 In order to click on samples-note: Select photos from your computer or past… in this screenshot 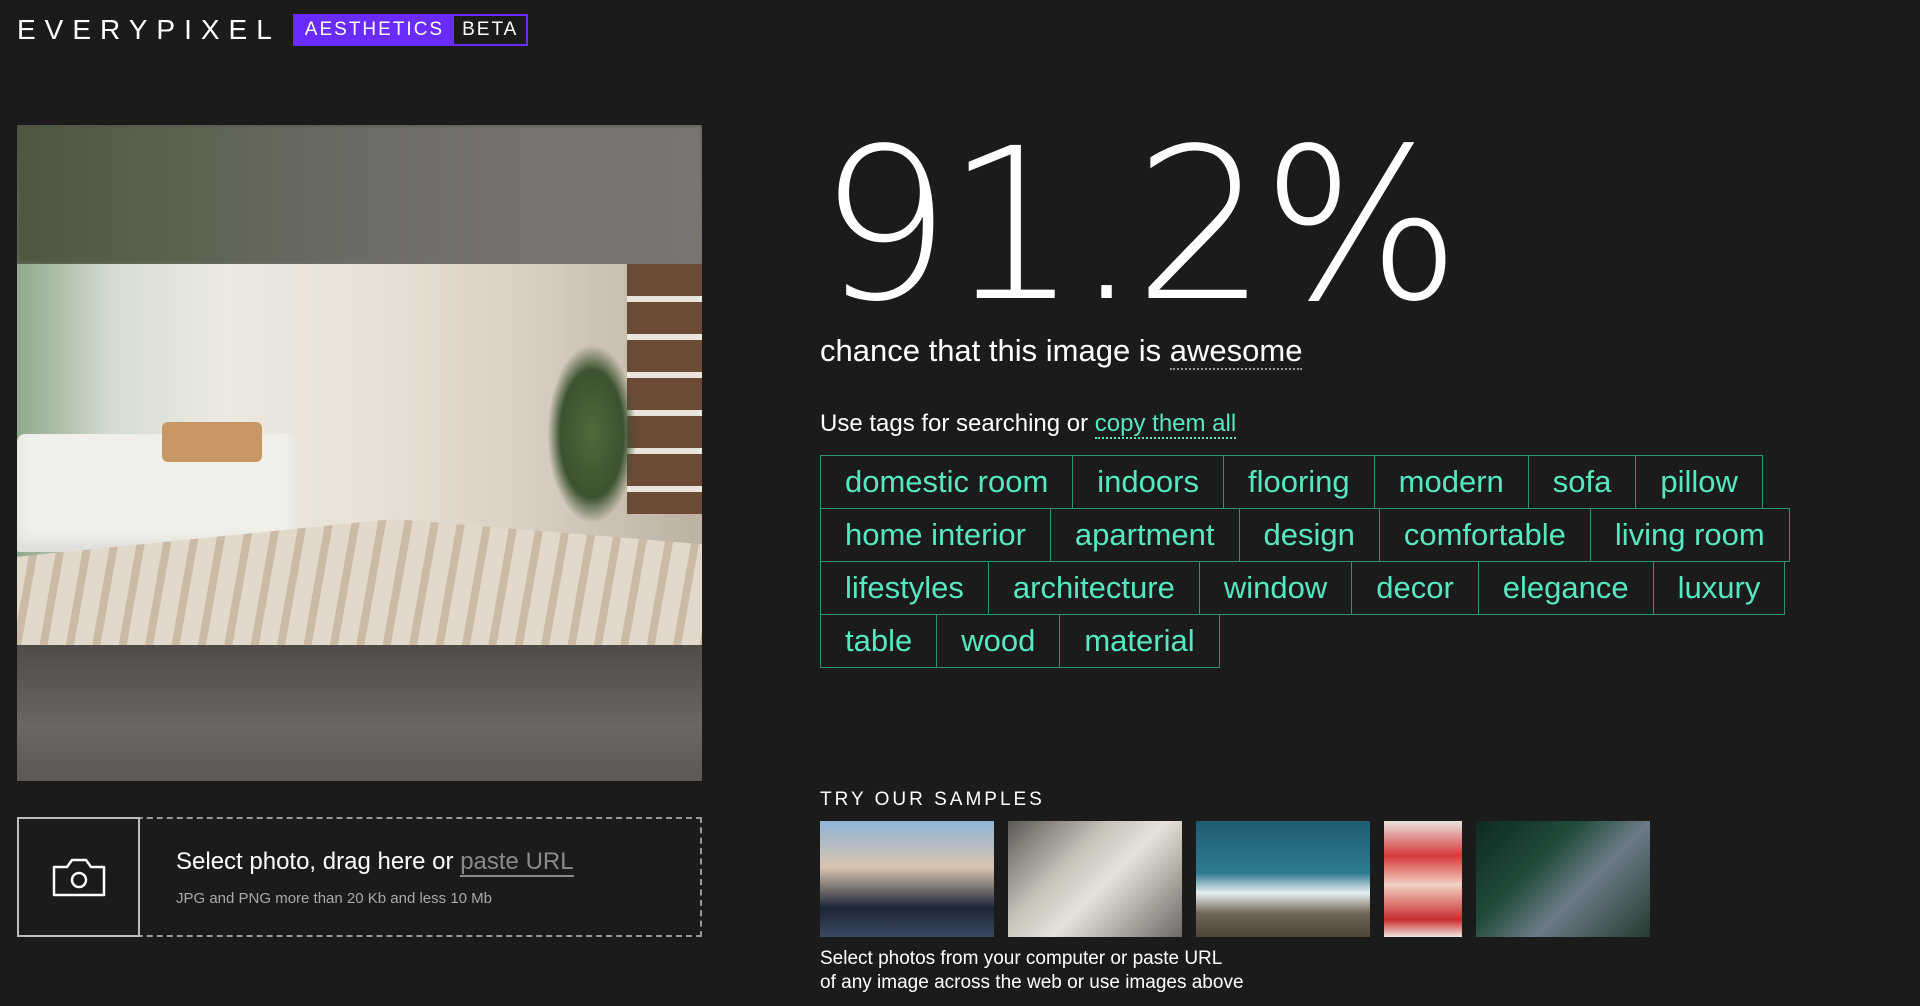, I will do `click(1032, 971)`.